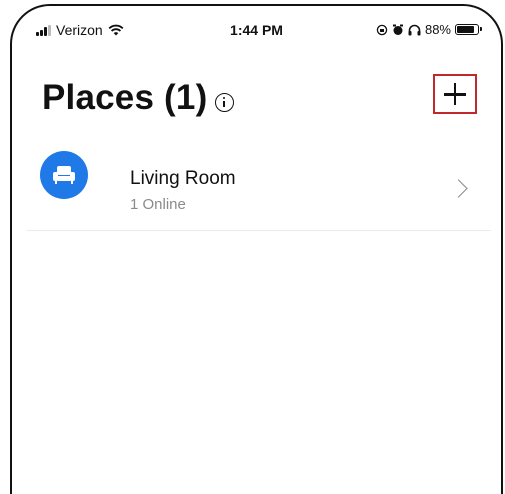 The width and height of the screenshot is (505, 494). I want to click on add-place-button, so click(455, 94).